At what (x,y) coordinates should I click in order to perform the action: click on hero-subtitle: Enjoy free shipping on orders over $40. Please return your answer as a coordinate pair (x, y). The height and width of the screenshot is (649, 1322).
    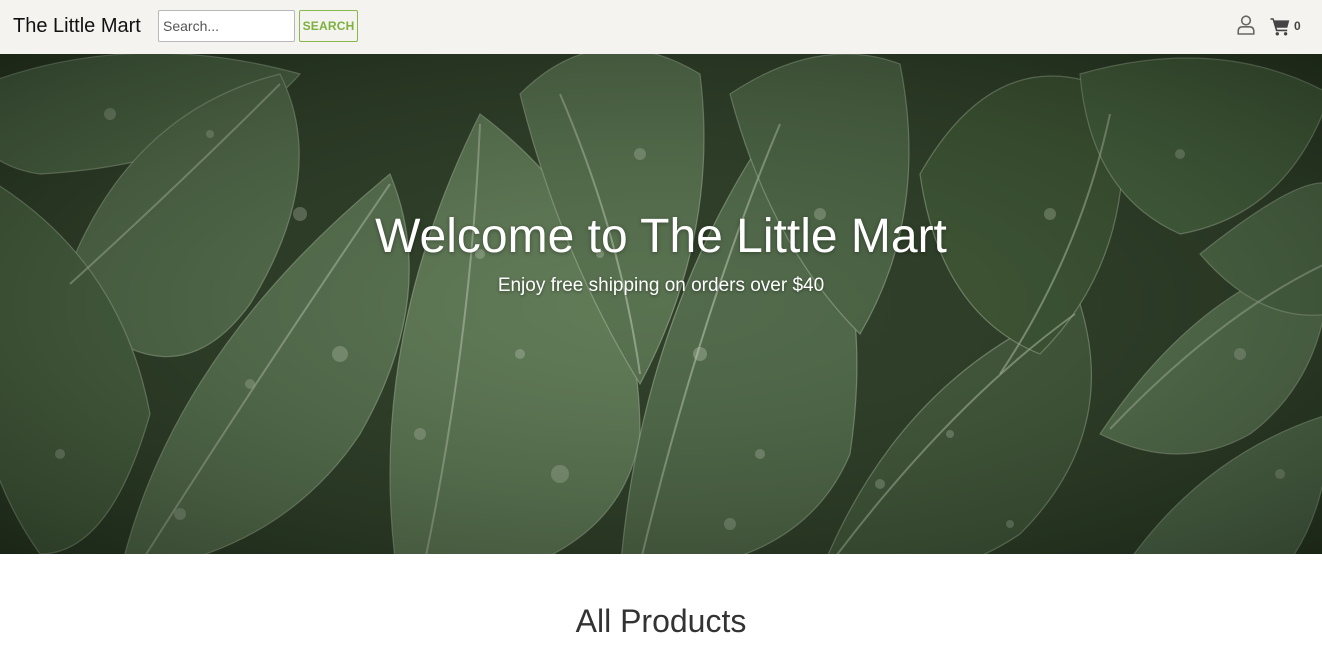
    Looking at the image, I should click on (661, 285).